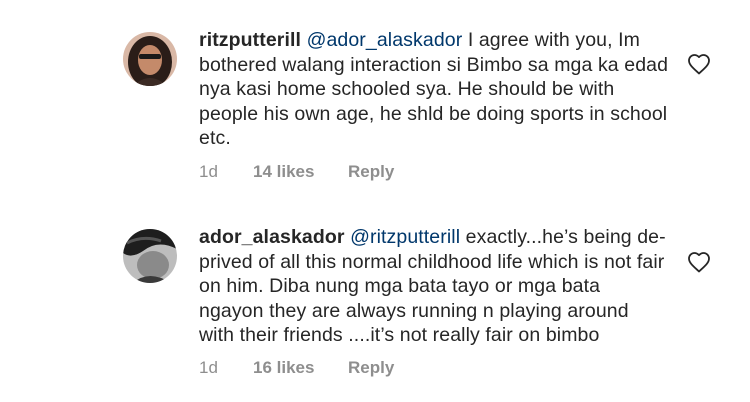 Image resolution: width=750 pixels, height=402 pixels. What do you see at coordinates (405, 237) in the screenshot?
I see `comment-mention: @ritzputterill` at bounding box center [405, 237].